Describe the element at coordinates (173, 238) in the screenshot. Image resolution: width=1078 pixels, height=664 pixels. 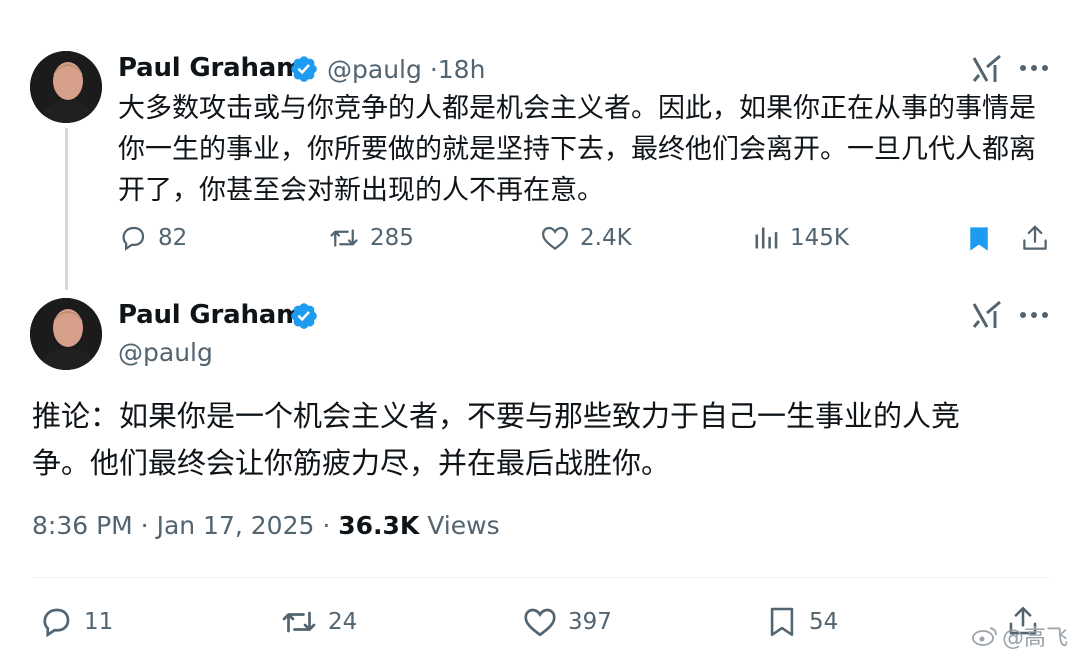
I see `reply-count: 82` at that location.